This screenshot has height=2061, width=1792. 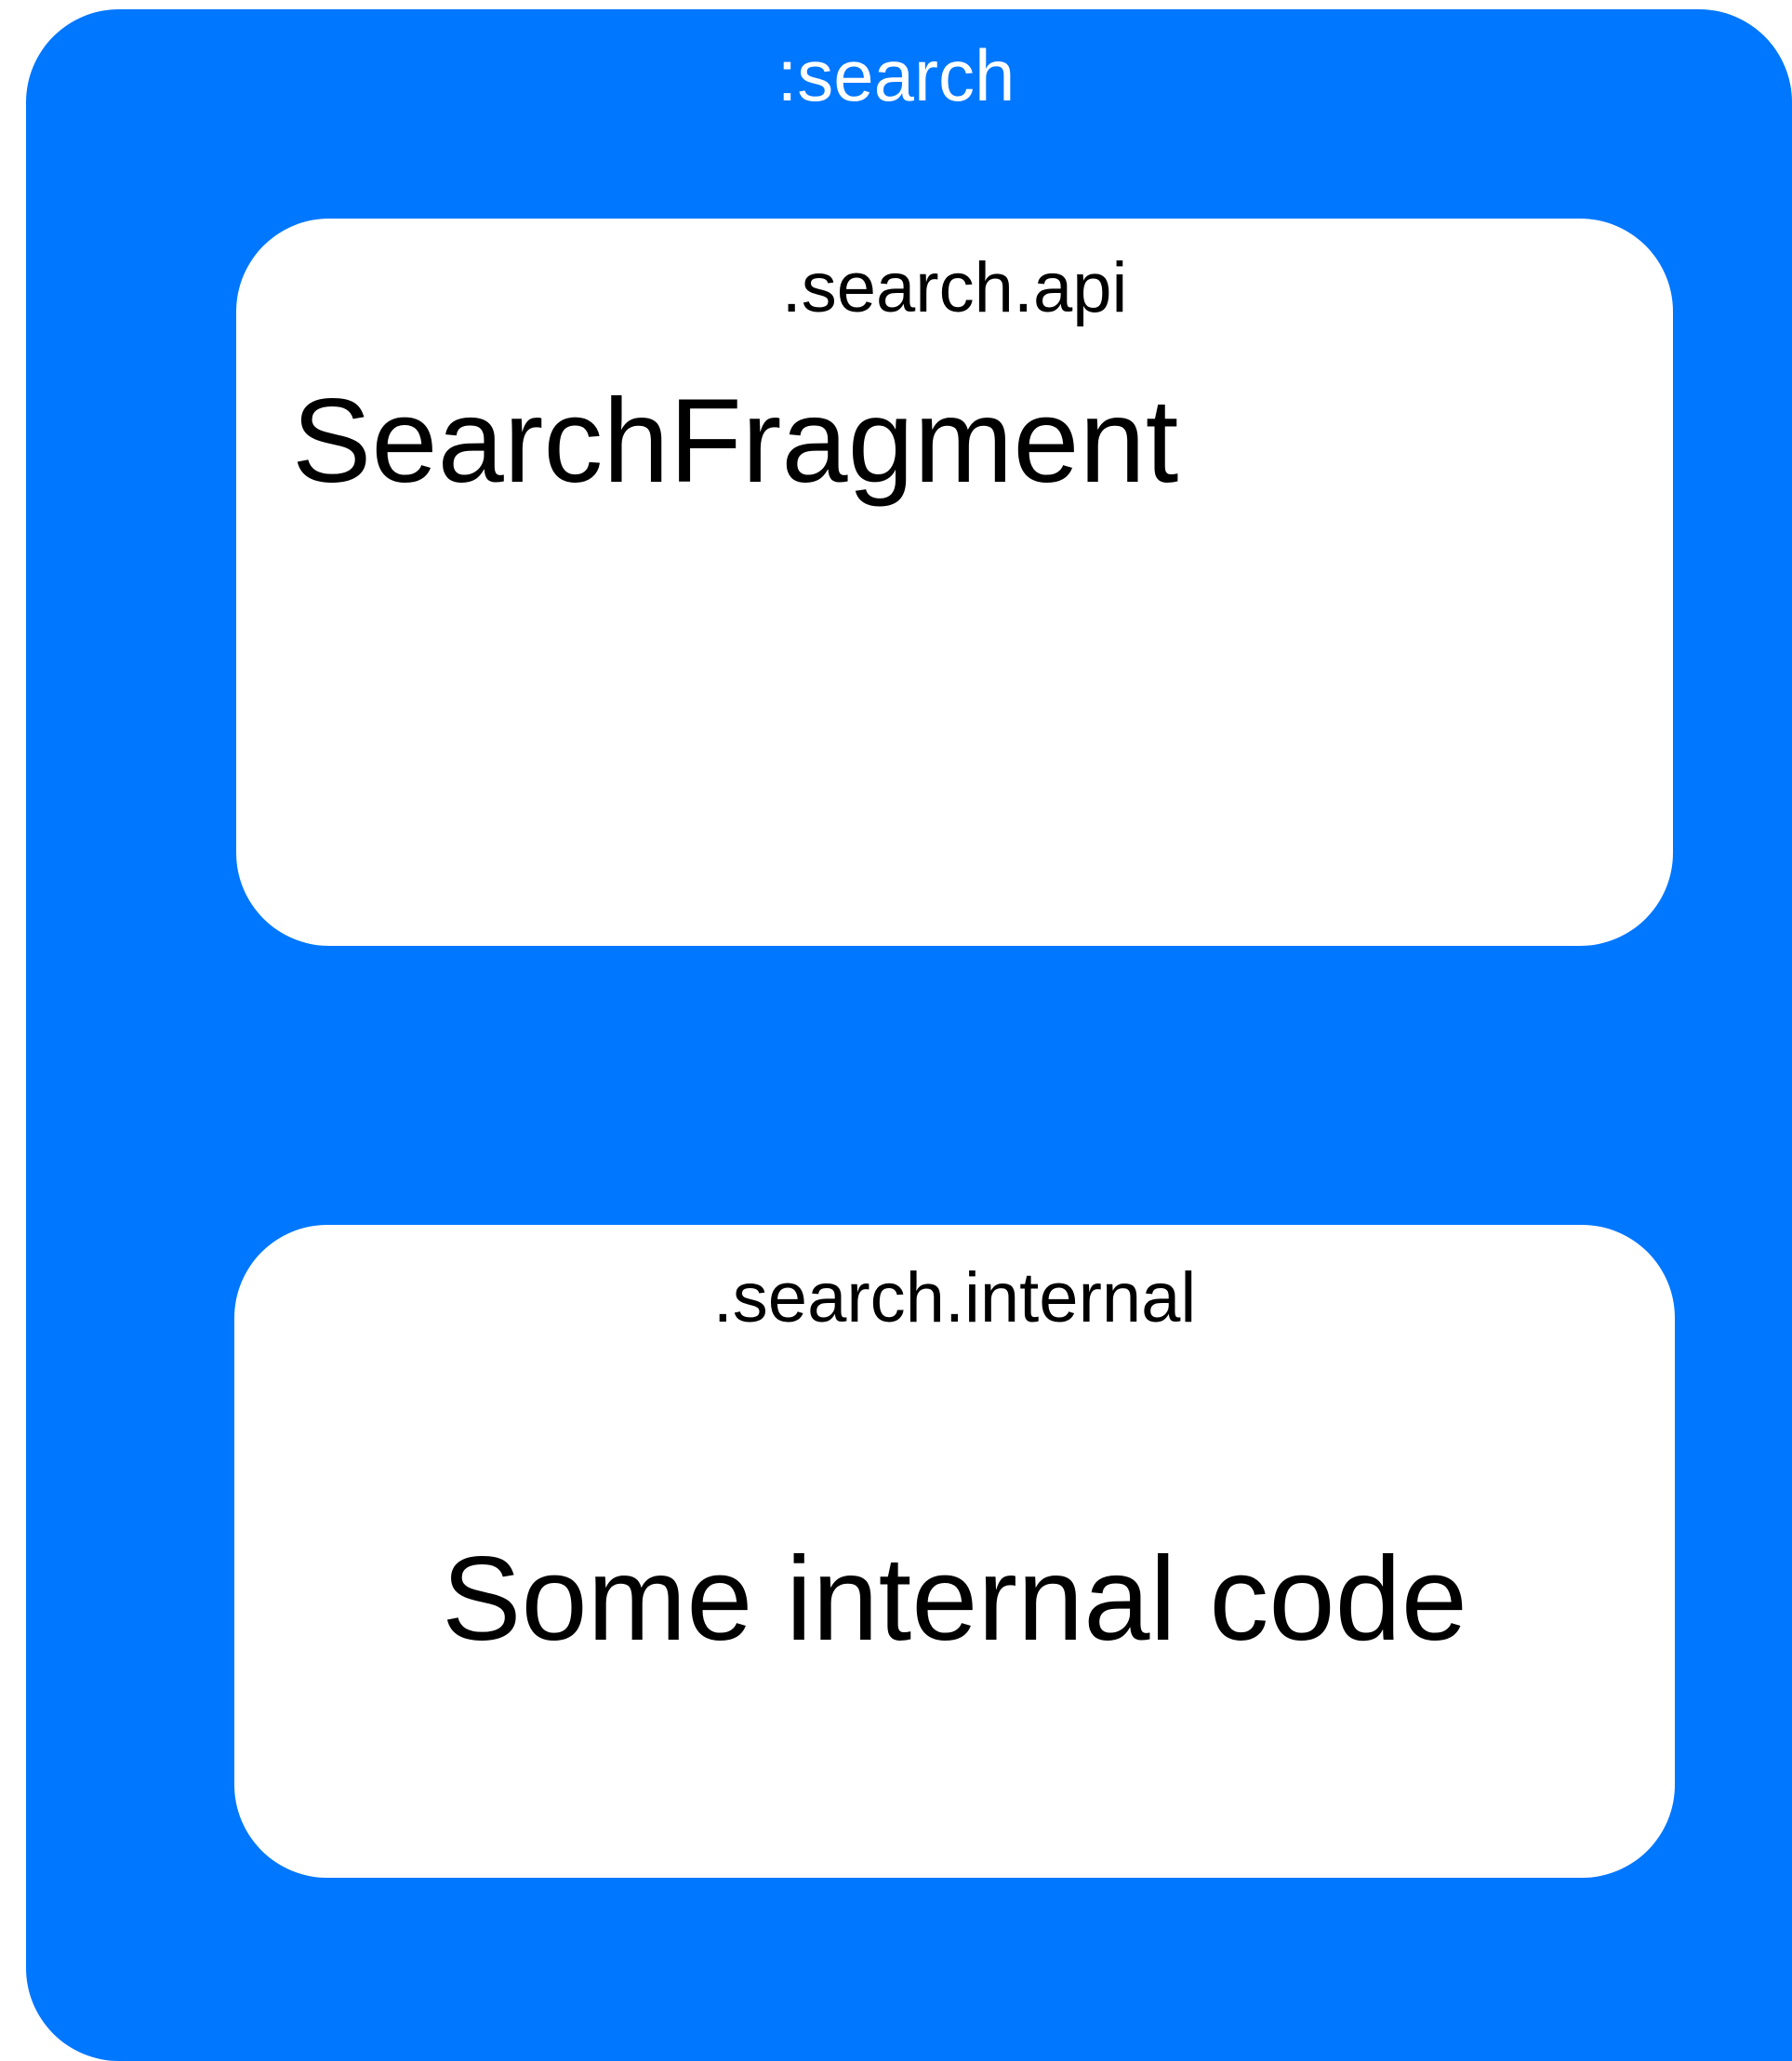 I want to click on package-title: .search.internal, so click(x=954, y=1297).